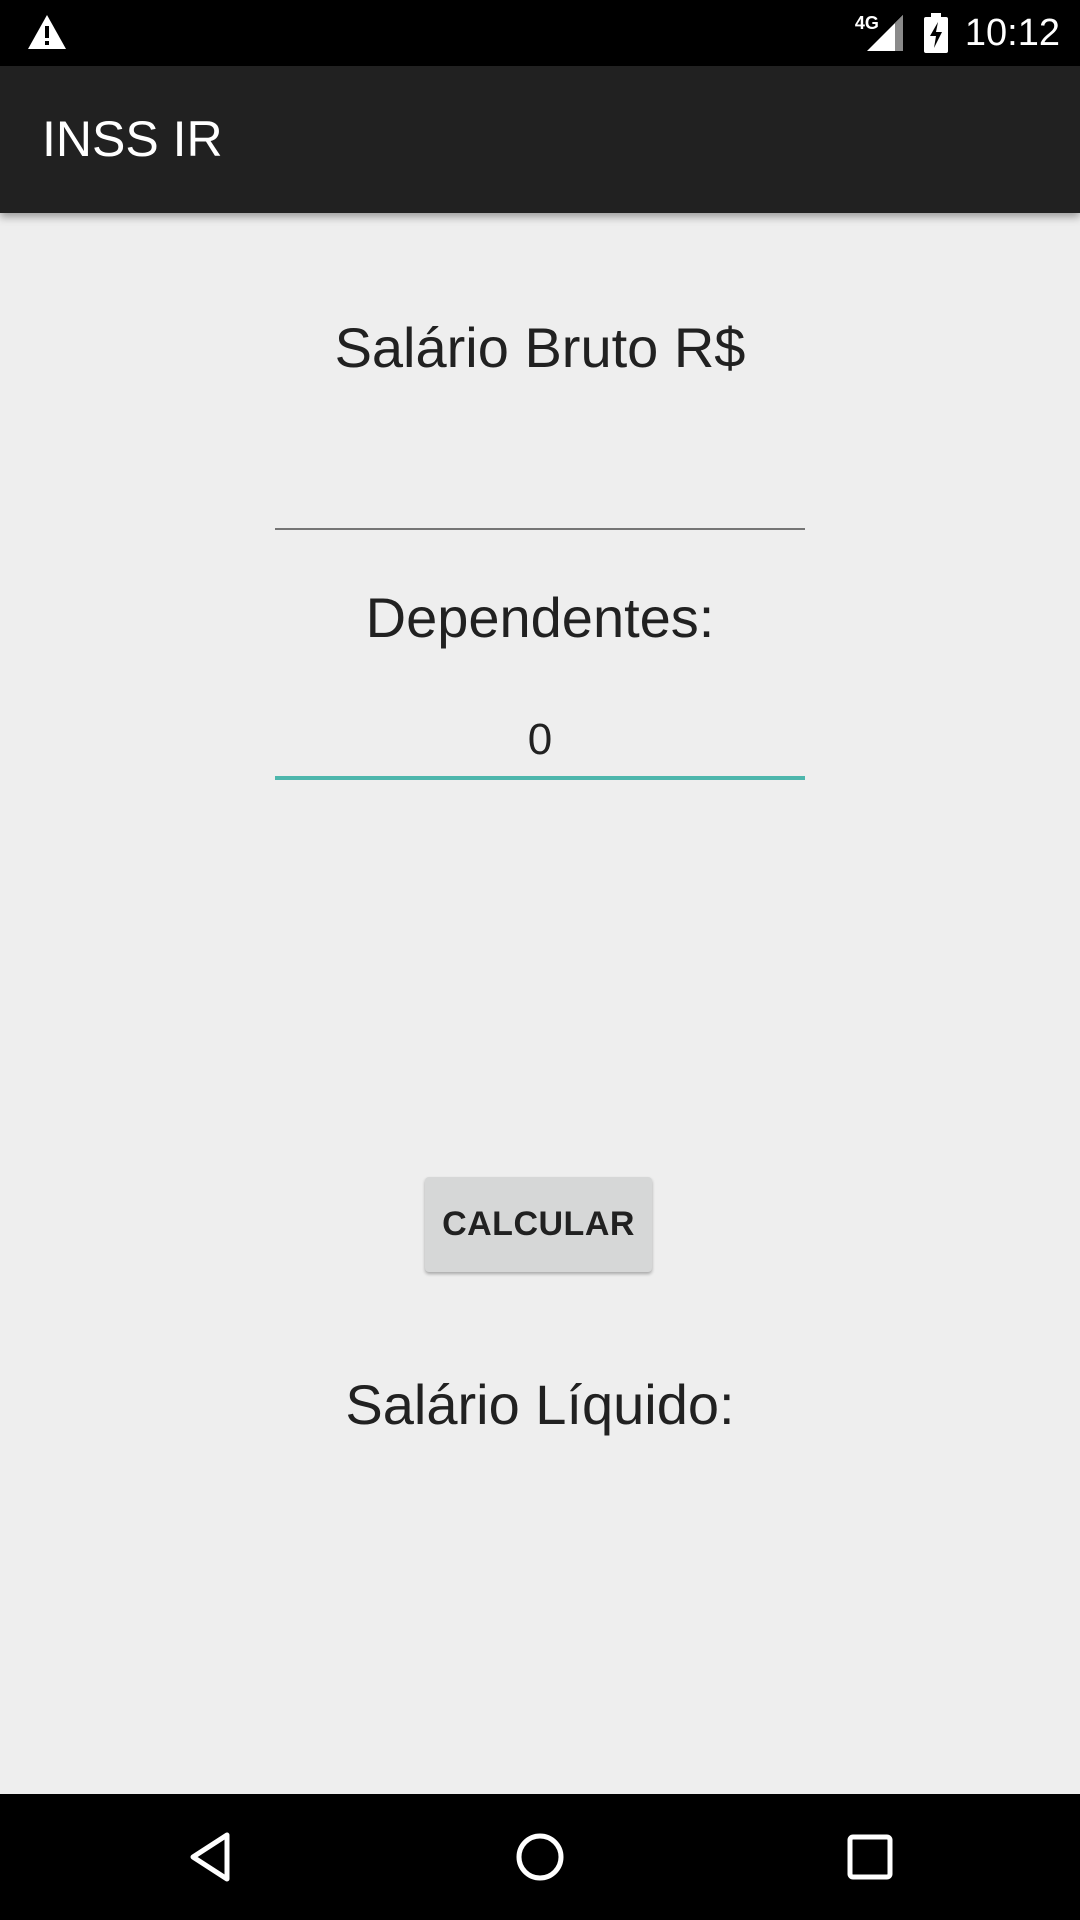  What do you see at coordinates (540, 490) in the screenshot?
I see `salario-bruto-input` at bounding box center [540, 490].